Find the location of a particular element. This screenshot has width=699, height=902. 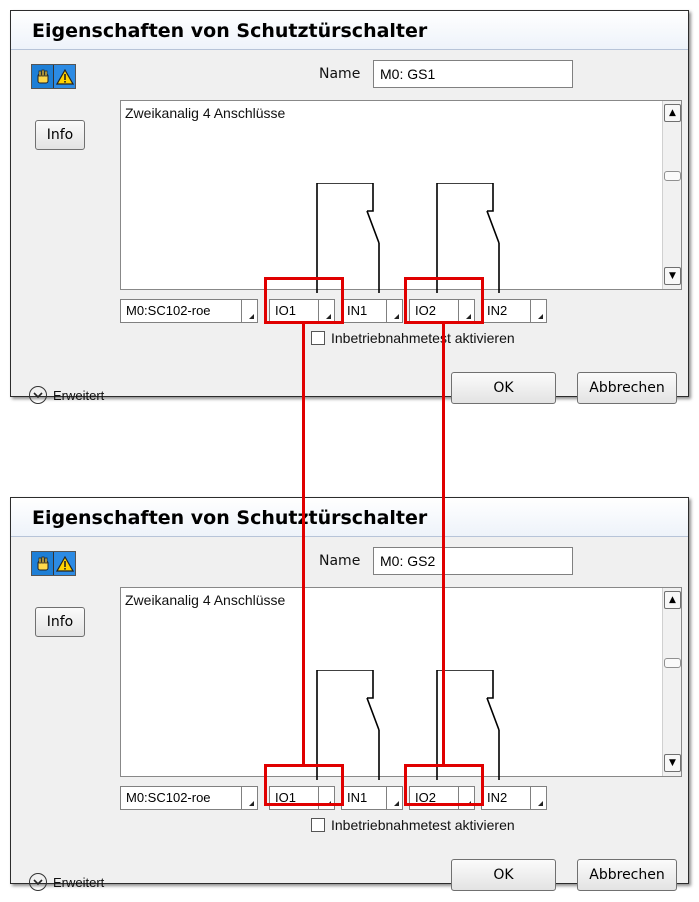

connector-line-io1 is located at coordinates (303, 545).